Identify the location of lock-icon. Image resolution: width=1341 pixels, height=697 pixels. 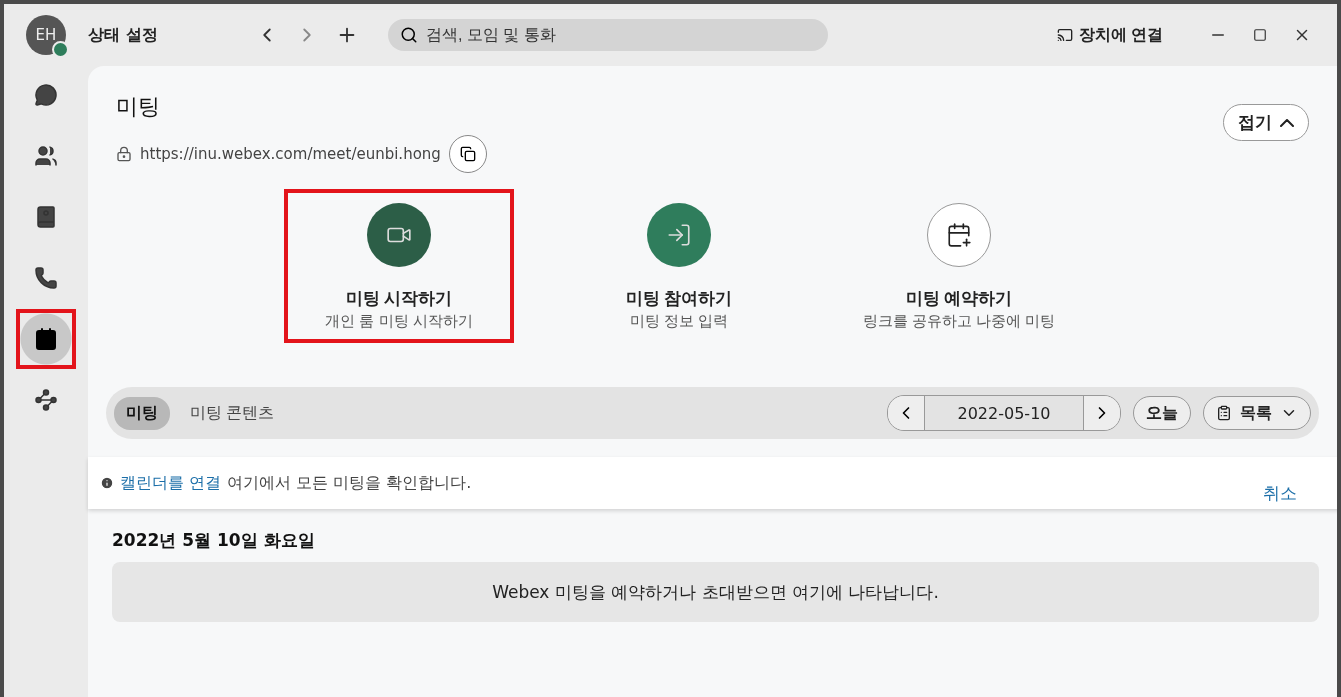
(124, 154).